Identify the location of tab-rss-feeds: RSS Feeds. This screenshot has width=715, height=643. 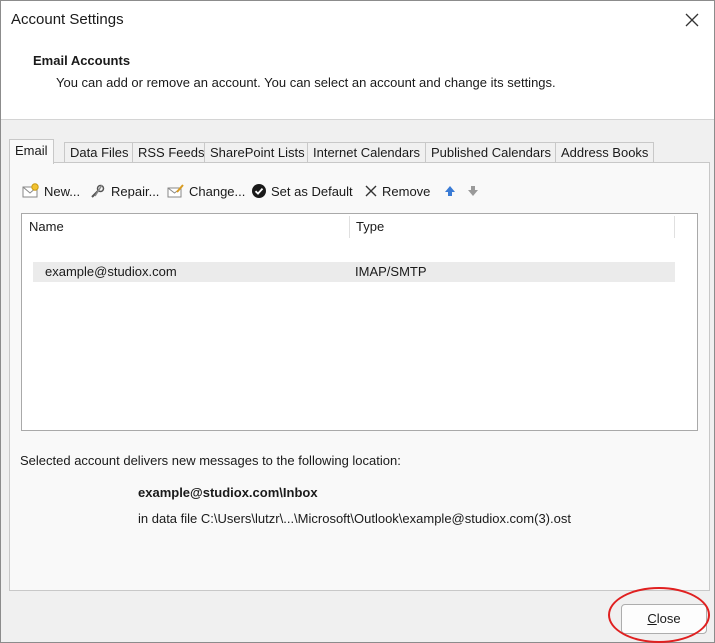
(171, 152).